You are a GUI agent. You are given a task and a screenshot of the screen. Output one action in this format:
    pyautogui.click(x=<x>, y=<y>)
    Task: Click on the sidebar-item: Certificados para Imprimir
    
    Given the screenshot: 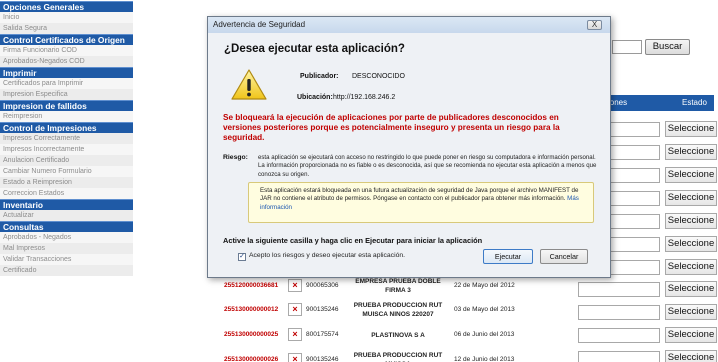 What is the action you would take?
    pyautogui.click(x=66, y=83)
    